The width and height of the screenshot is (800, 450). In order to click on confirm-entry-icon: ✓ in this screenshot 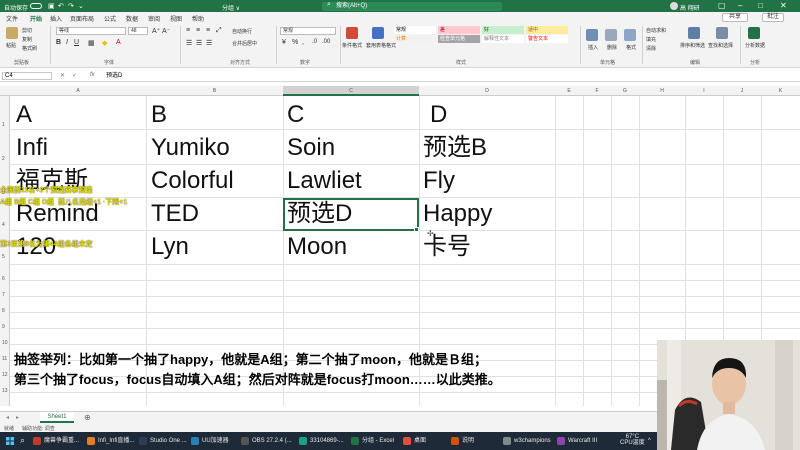, I will do `click(74, 75)`.